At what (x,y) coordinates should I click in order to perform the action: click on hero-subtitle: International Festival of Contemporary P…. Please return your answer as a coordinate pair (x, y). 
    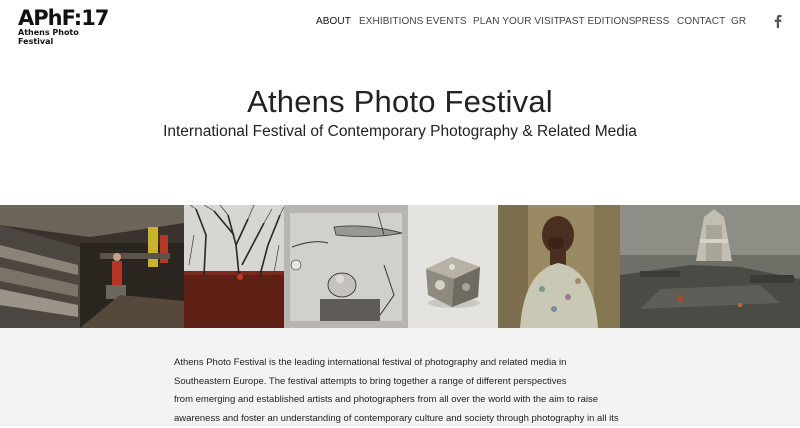
    Looking at the image, I should click on (400, 132).